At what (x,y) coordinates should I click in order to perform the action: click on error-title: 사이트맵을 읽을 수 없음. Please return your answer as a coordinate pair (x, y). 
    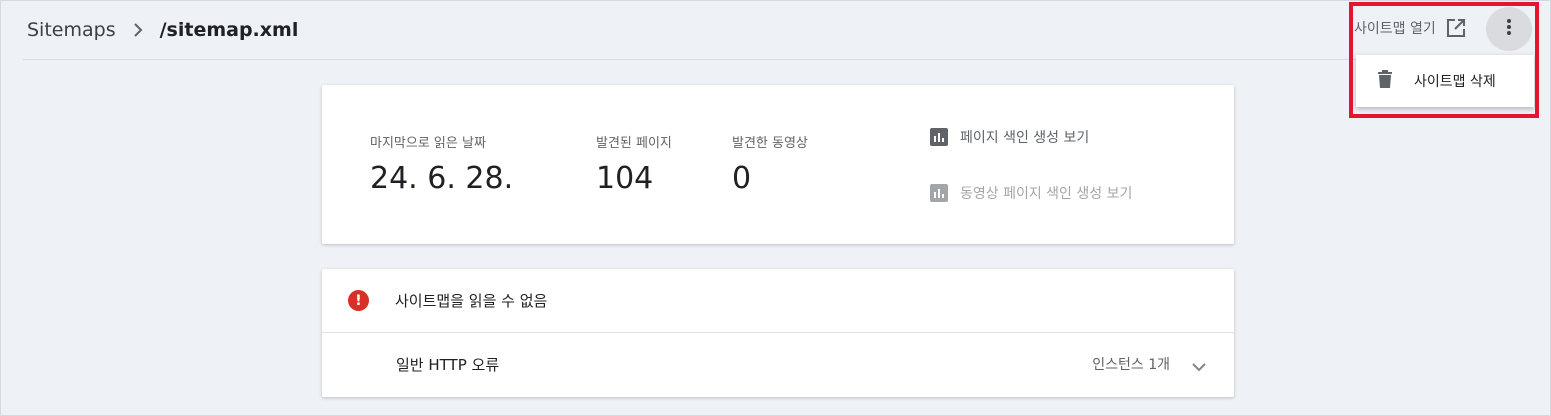
    Looking at the image, I should click on (471, 301).